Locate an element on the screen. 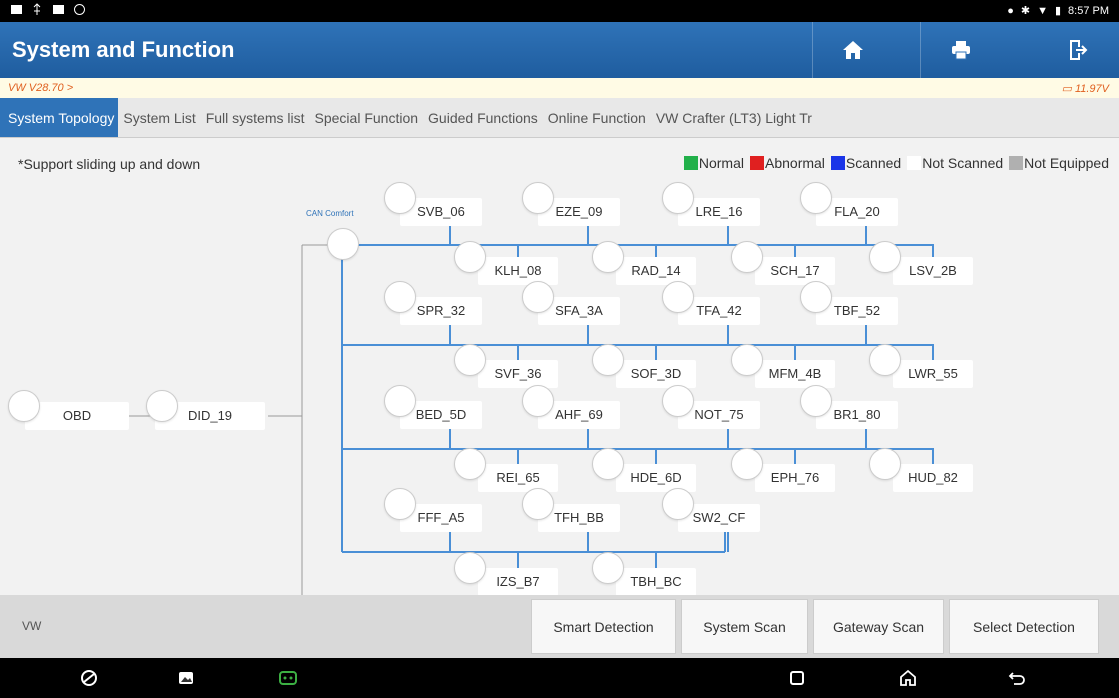 This screenshot has height=698, width=1119. module-rad-14: RAD_14 is located at coordinates (656, 271).